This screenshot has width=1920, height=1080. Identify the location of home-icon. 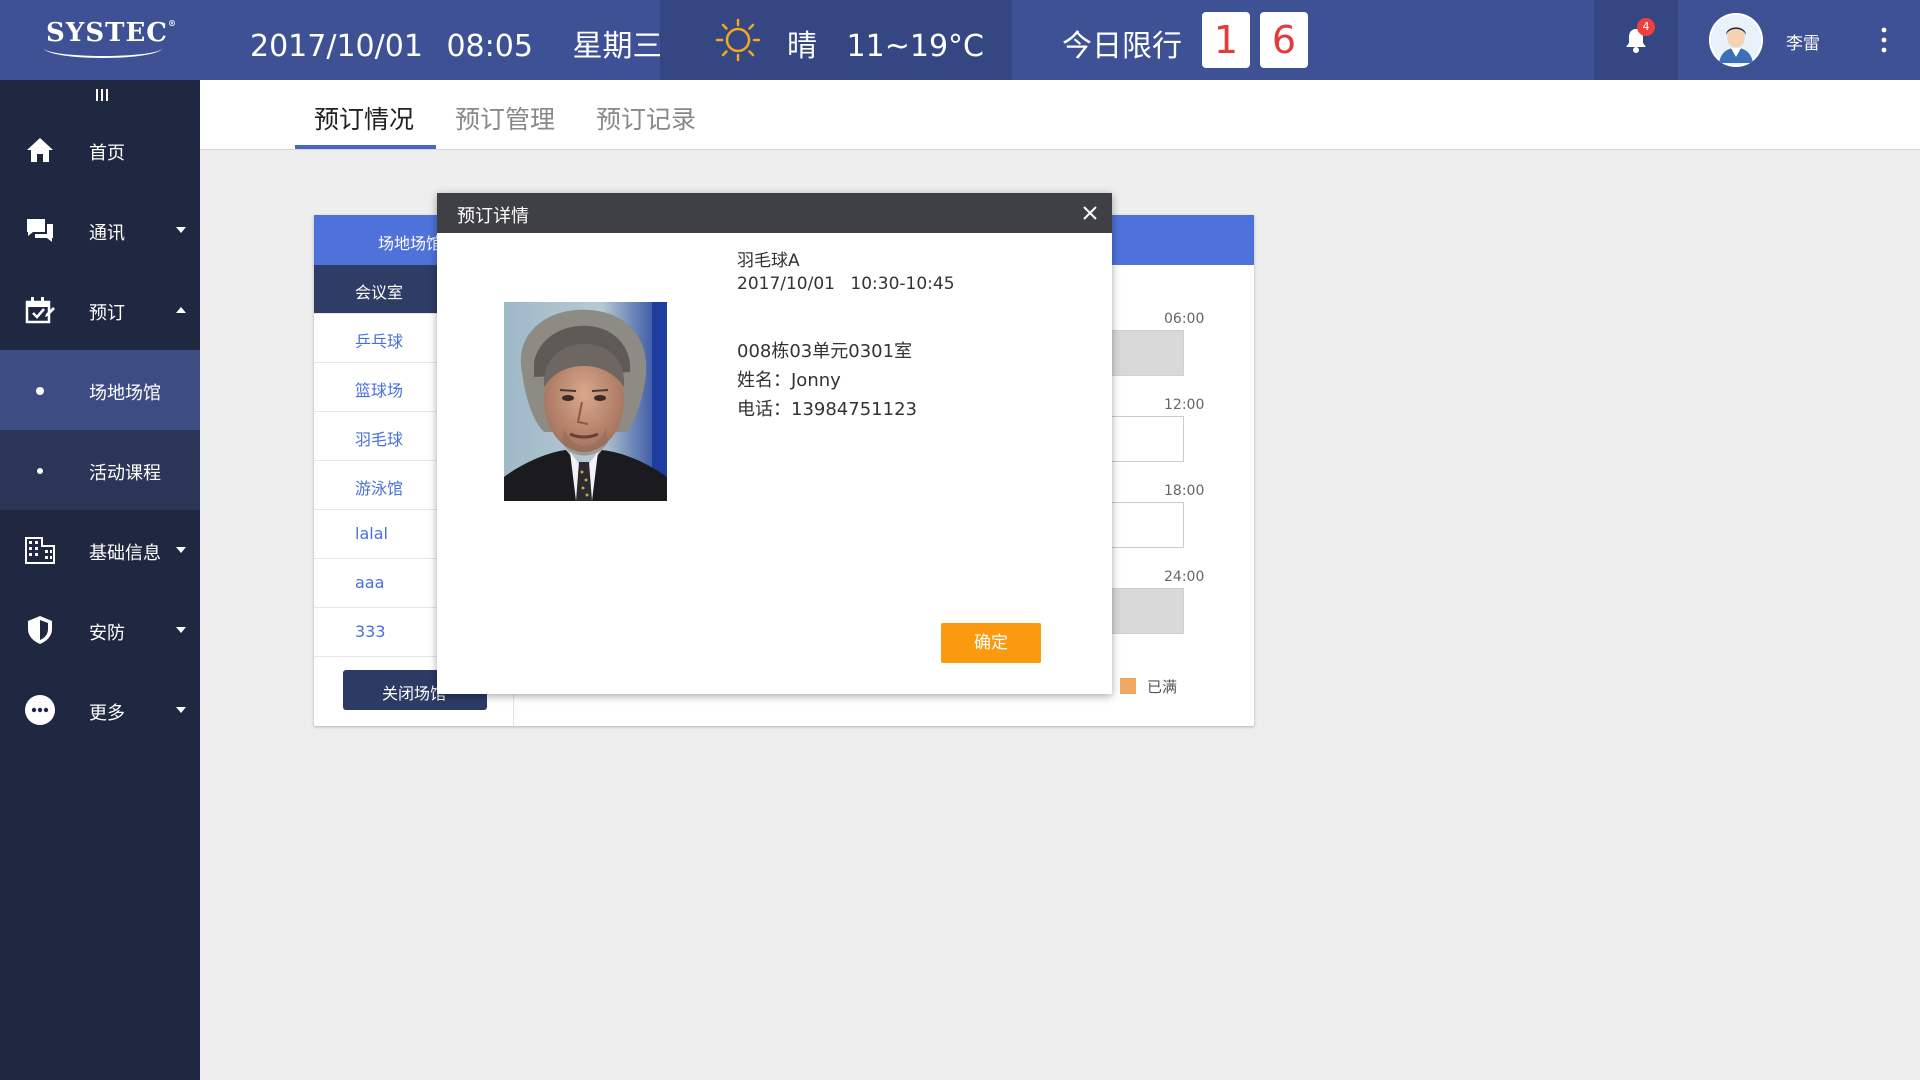
(40, 150).